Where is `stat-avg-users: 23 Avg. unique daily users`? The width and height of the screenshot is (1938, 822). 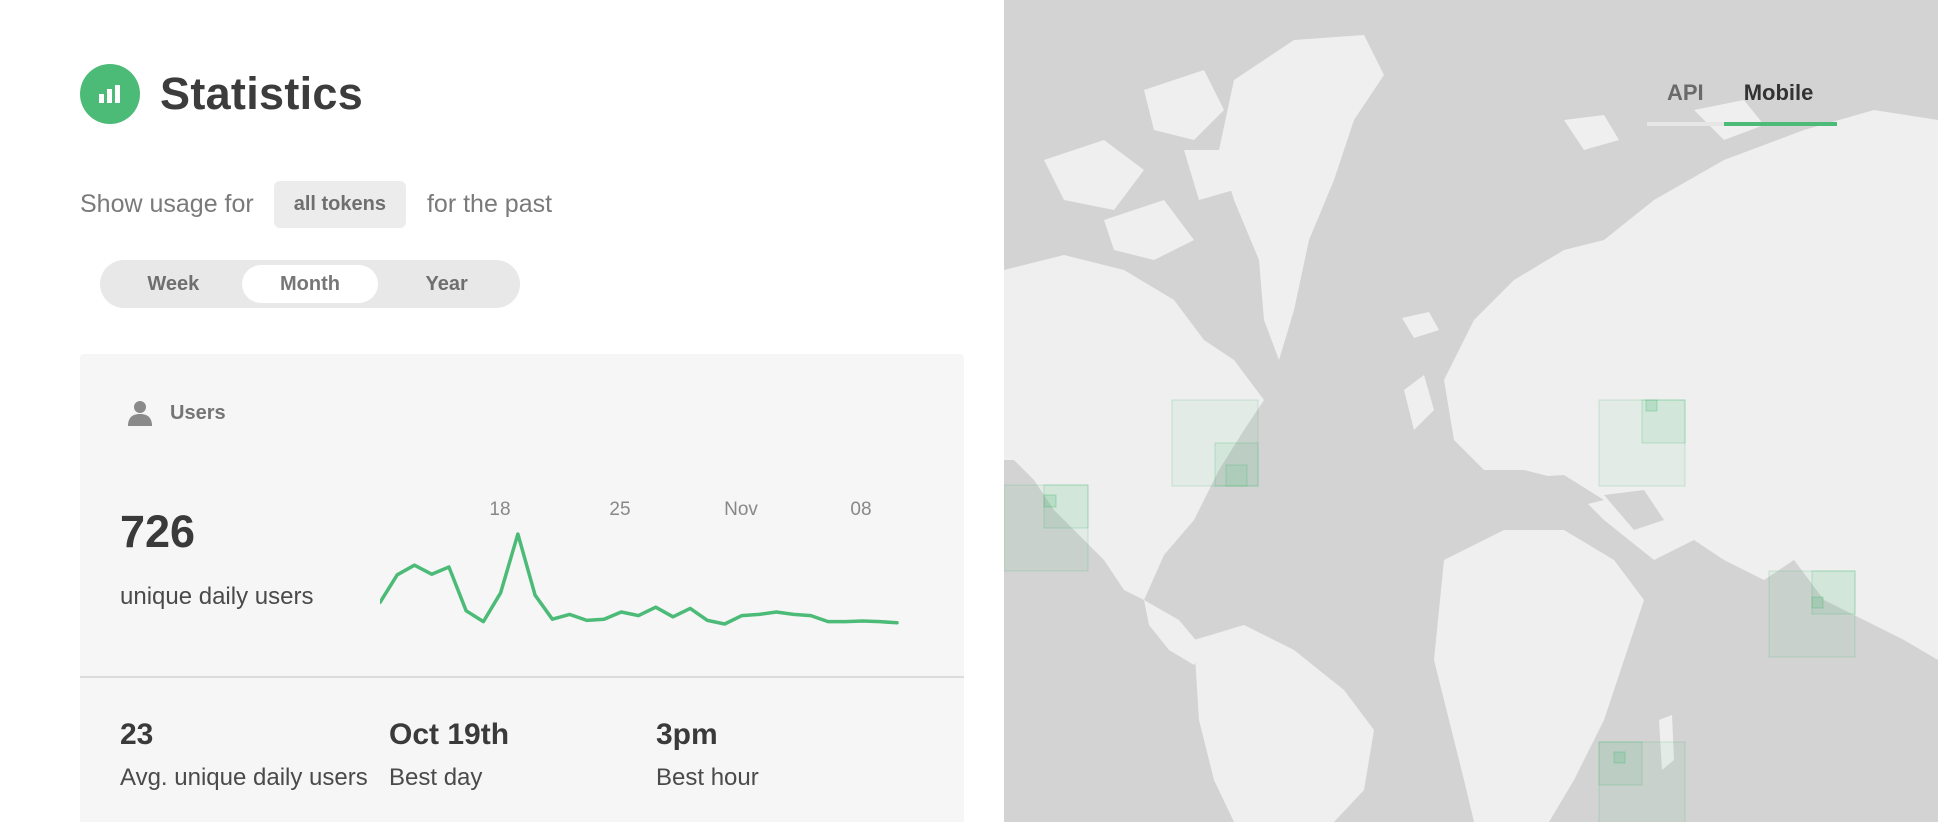 stat-avg-users: 23 Avg. unique daily users is located at coordinates (244, 755).